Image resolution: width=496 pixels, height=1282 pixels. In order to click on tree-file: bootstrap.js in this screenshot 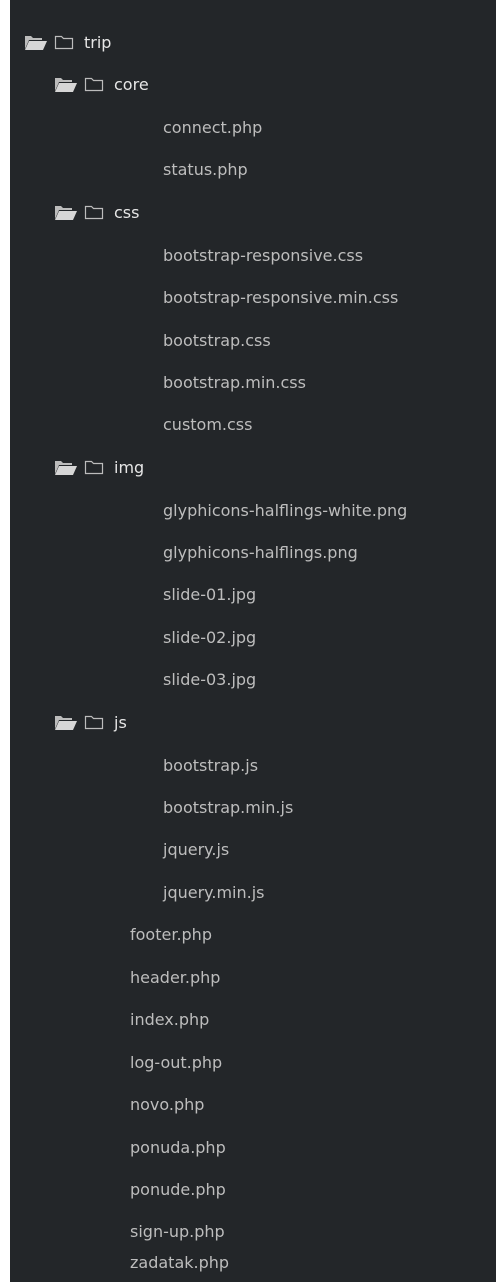, I will do `click(210, 765)`.